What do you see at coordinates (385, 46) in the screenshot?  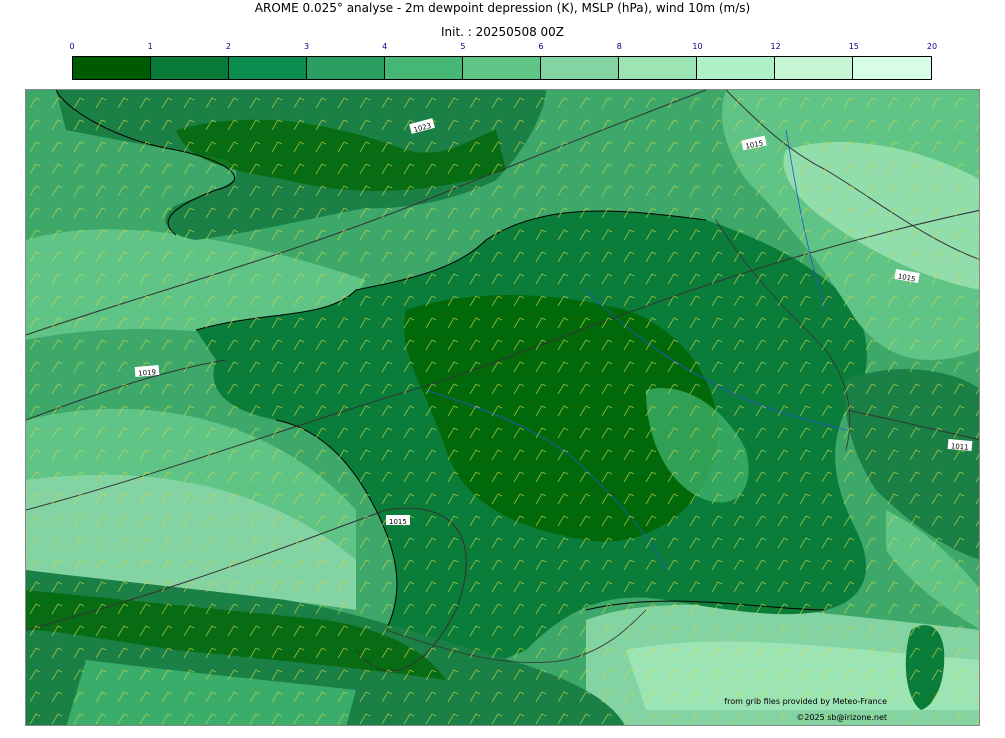 I see `colorbar-tick-label: 4` at bounding box center [385, 46].